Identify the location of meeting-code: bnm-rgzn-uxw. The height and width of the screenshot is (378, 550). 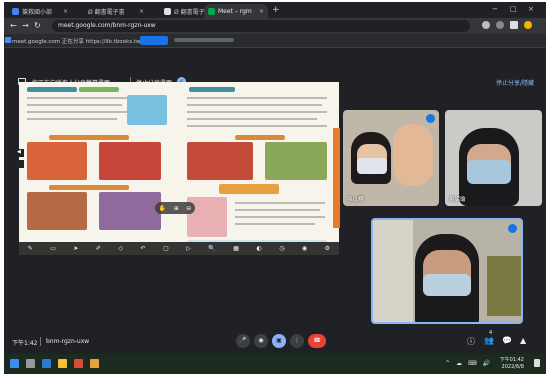
(68, 341).